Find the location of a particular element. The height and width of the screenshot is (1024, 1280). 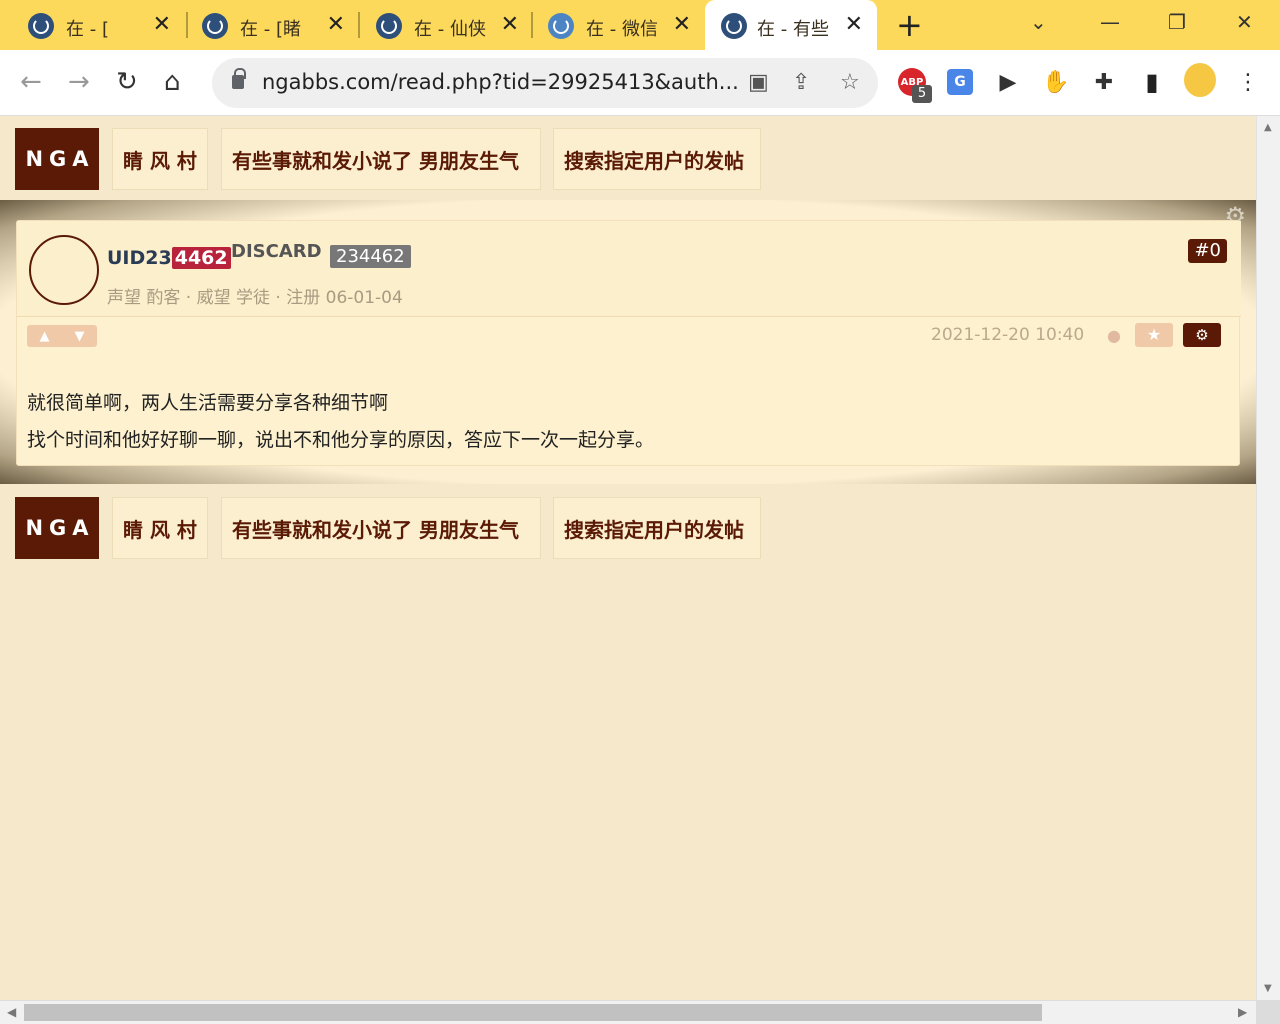

tab-title: 在 - [ is located at coordinates (87, 29).